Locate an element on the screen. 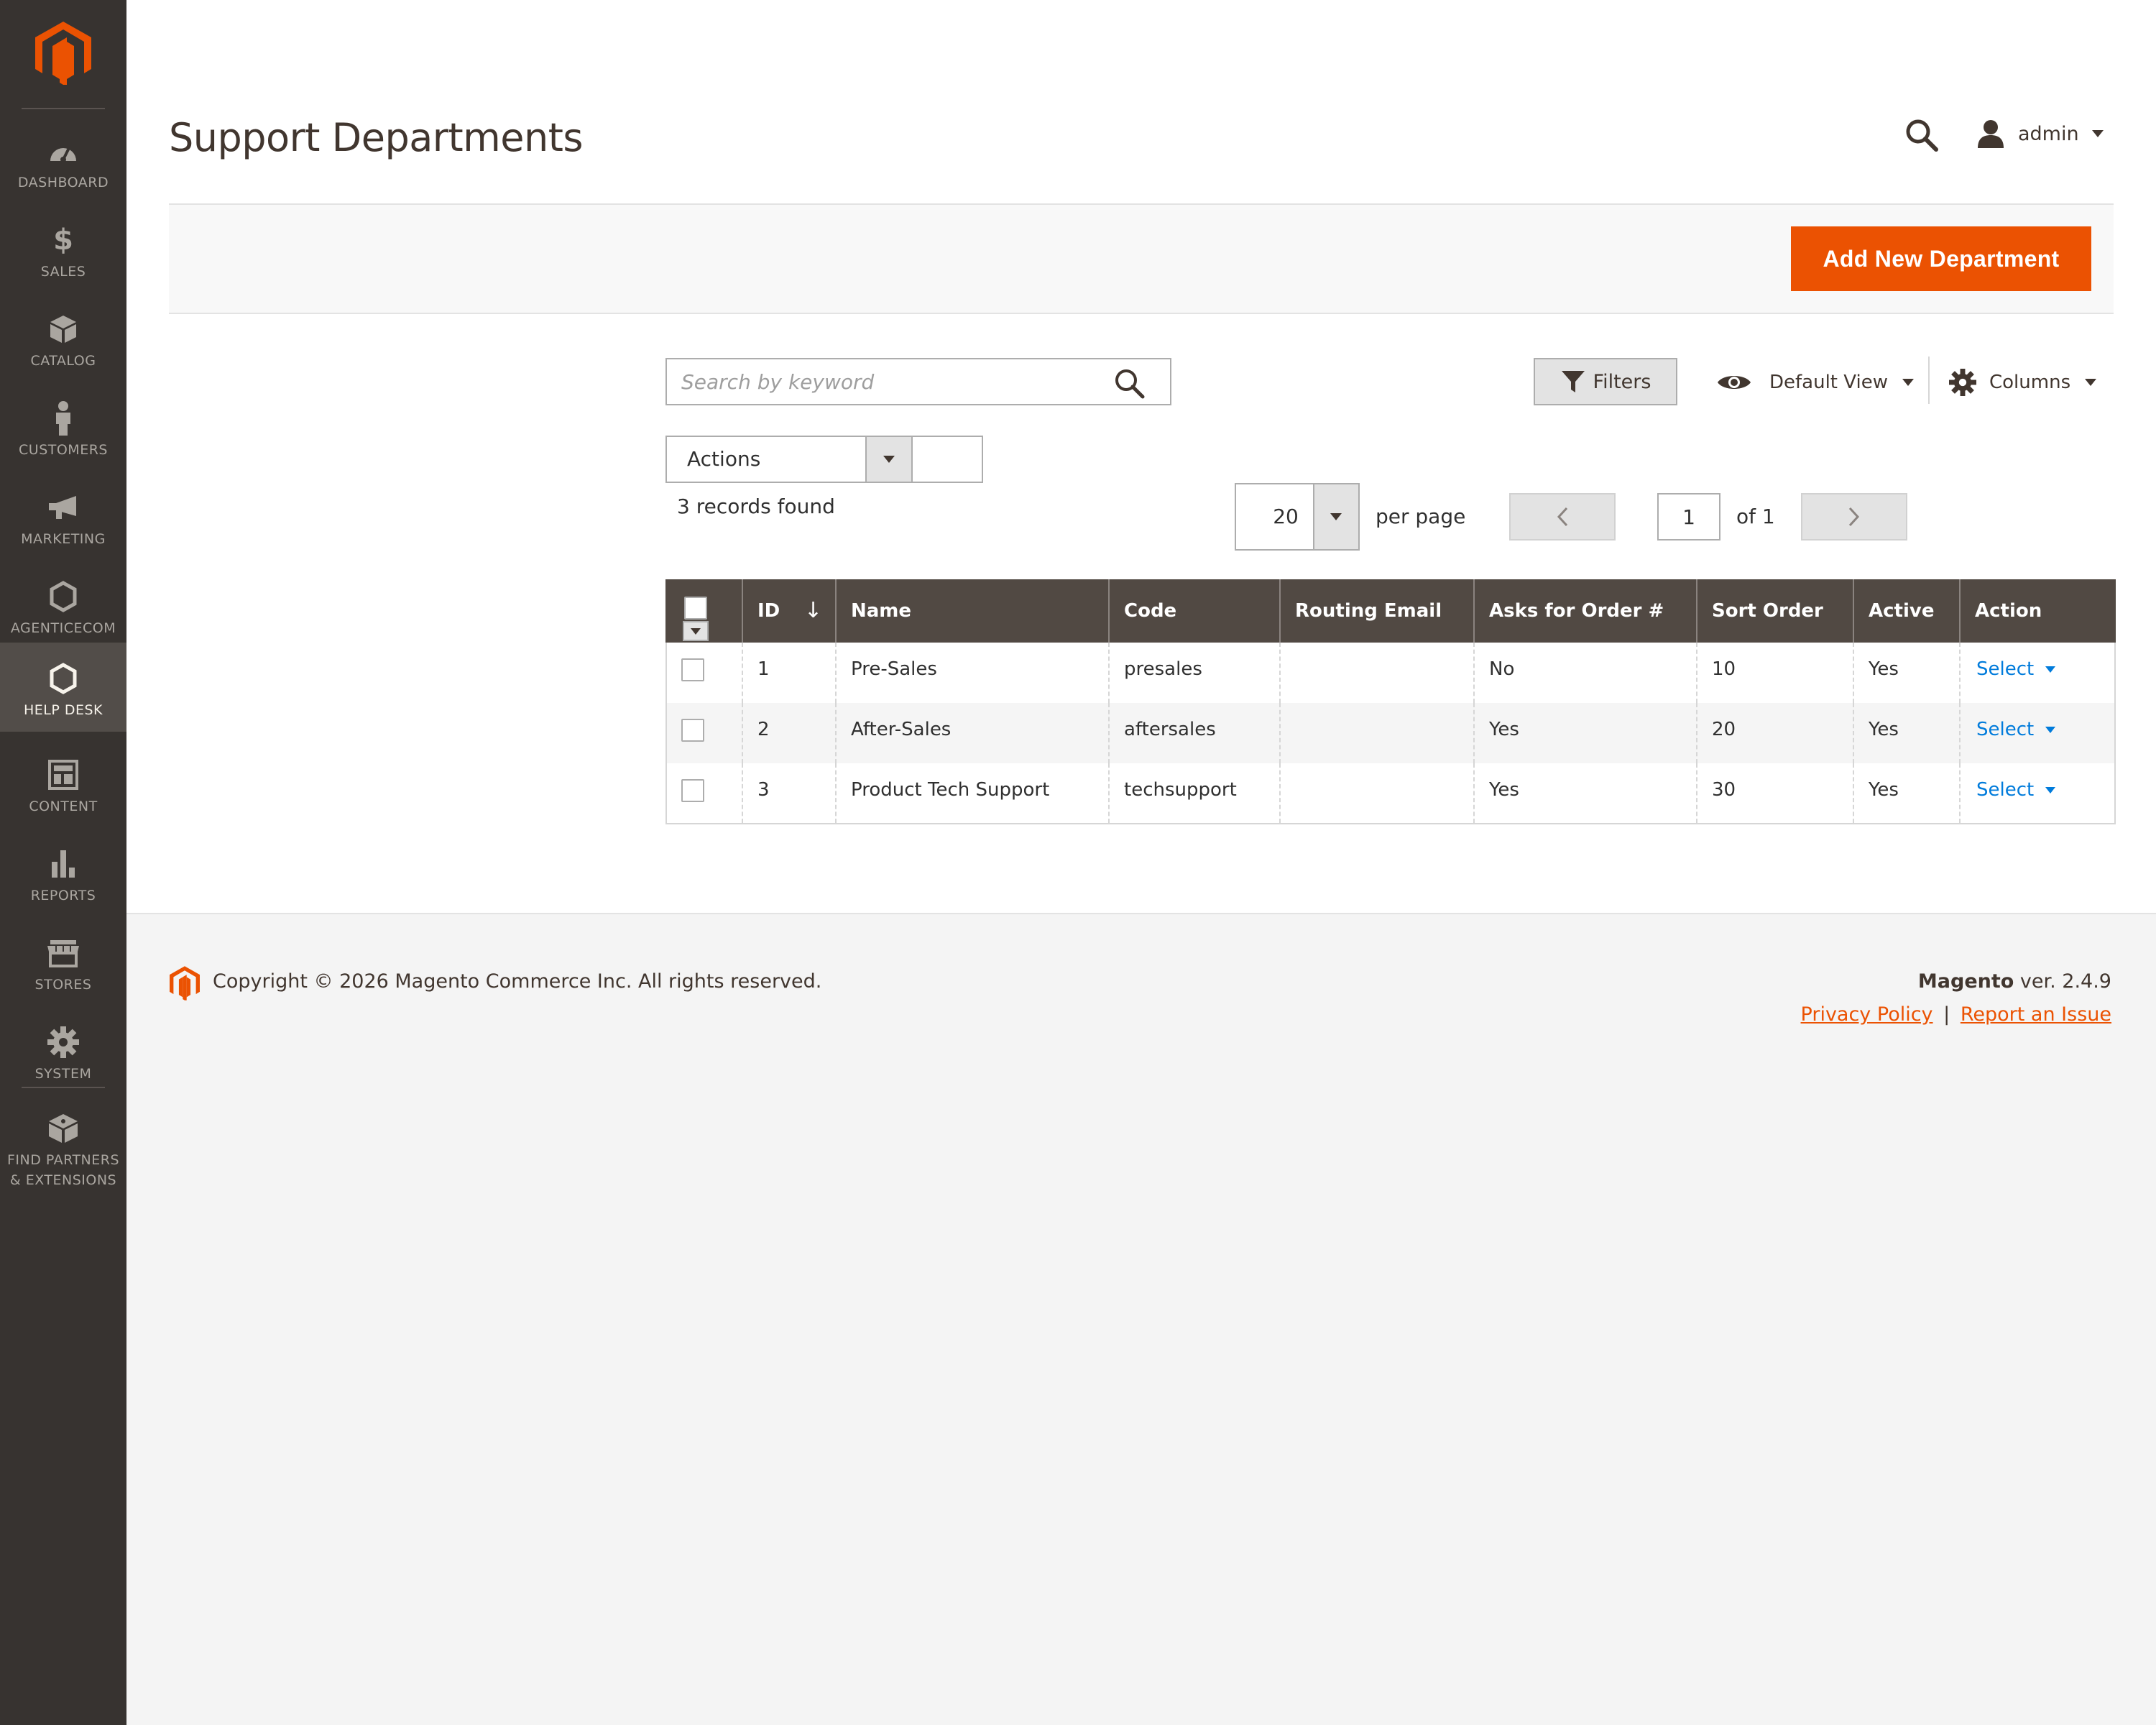  sidebar-item-help-desk: HELP DESK is located at coordinates (63, 687).